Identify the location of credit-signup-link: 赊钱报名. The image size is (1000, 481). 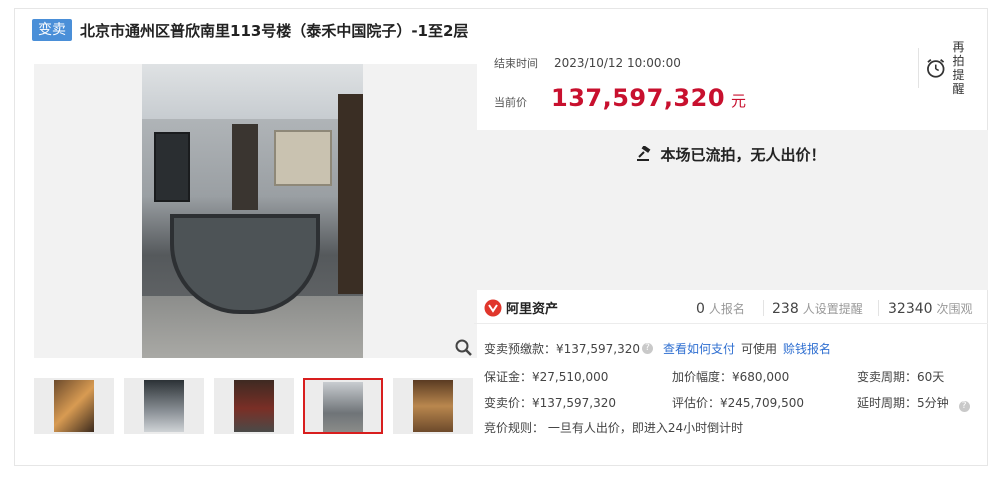
(807, 348).